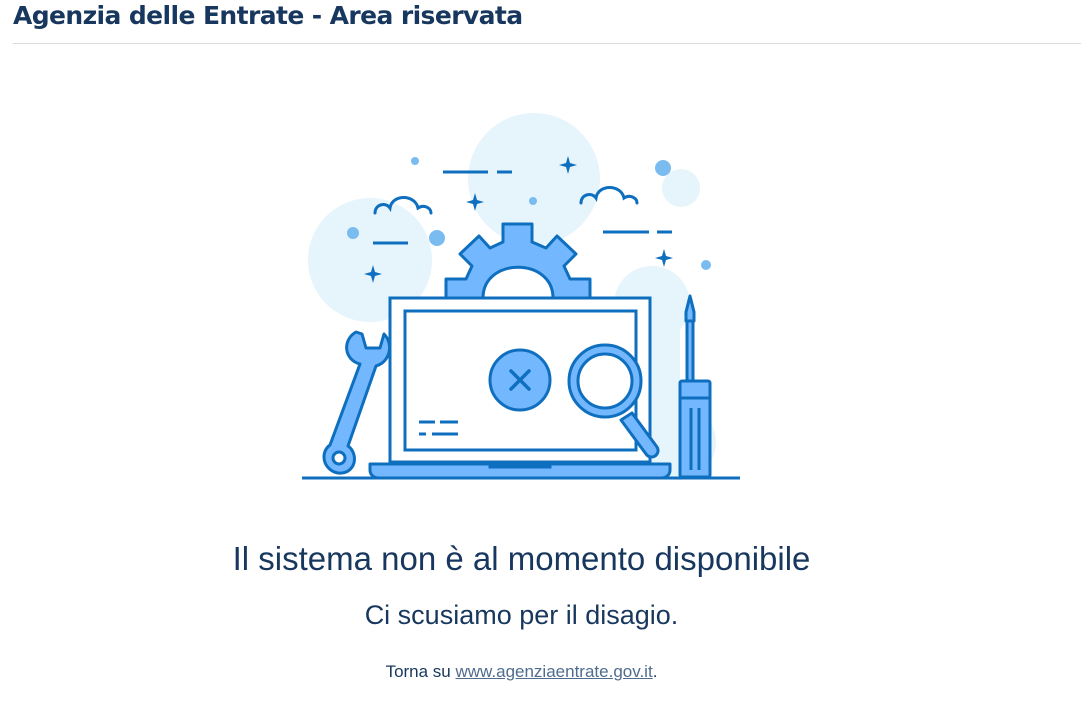 This screenshot has width=1081, height=708. What do you see at coordinates (357, 402) in the screenshot?
I see `wrench-icon` at bounding box center [357, 402].